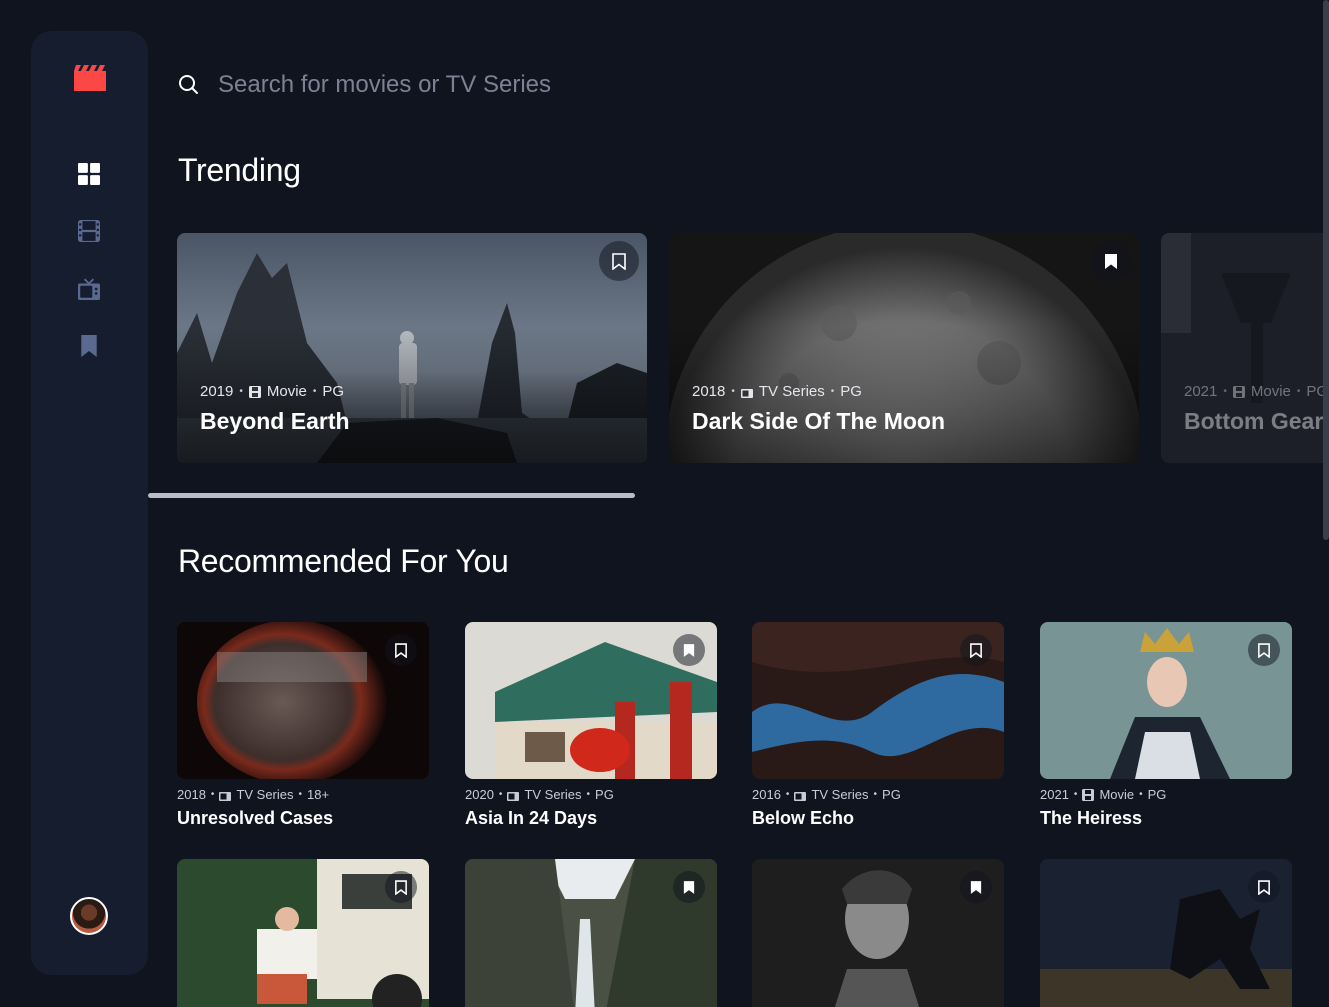  What do you see at coordinates (188, 84) in the screenshot?
I see `search-icon` at bounding box center [188, 84].